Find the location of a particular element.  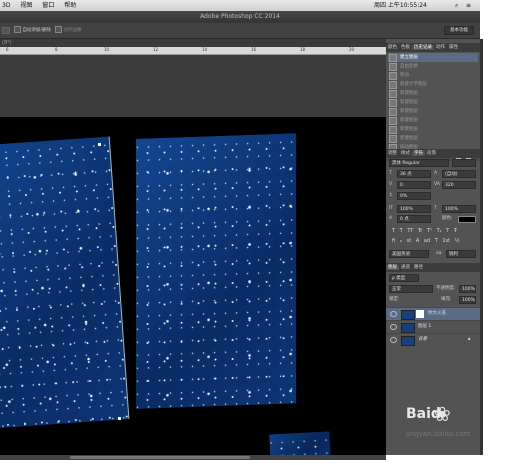

menu-help: 帮助 is located at coordinates (70, 5).